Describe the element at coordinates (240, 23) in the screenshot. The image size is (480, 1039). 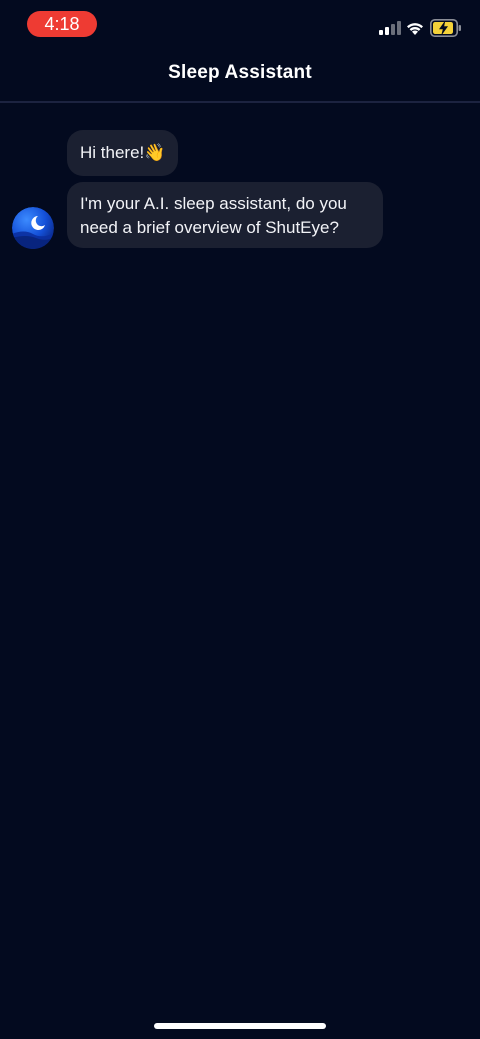
I see `status-bar: 4:18` at that location.